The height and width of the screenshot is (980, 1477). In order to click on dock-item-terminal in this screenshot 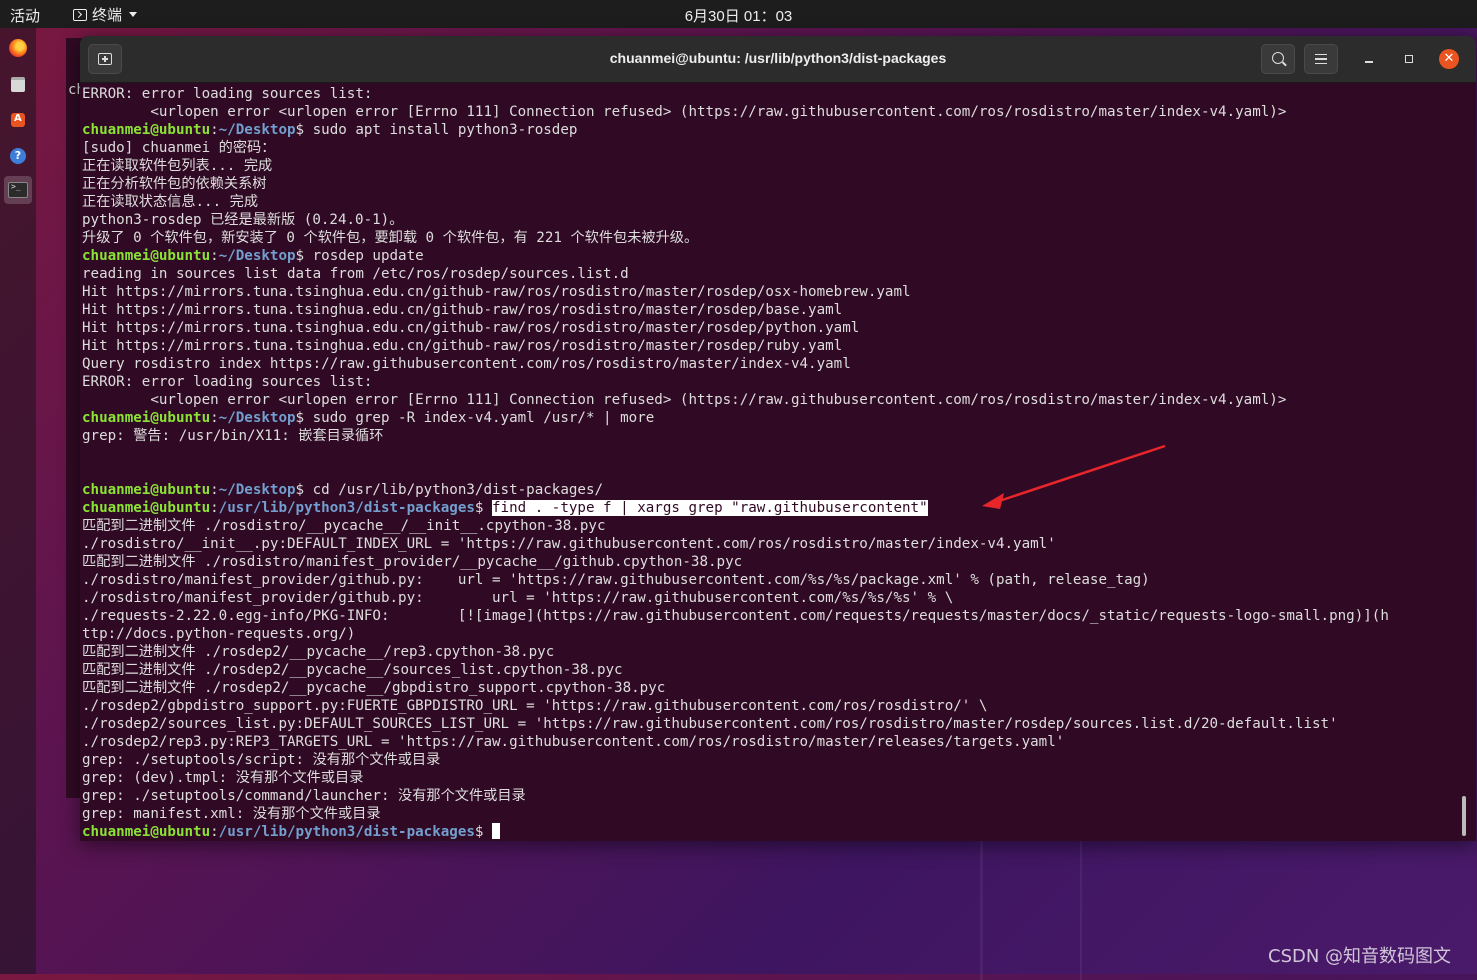, I will do `click(18, 190)`.